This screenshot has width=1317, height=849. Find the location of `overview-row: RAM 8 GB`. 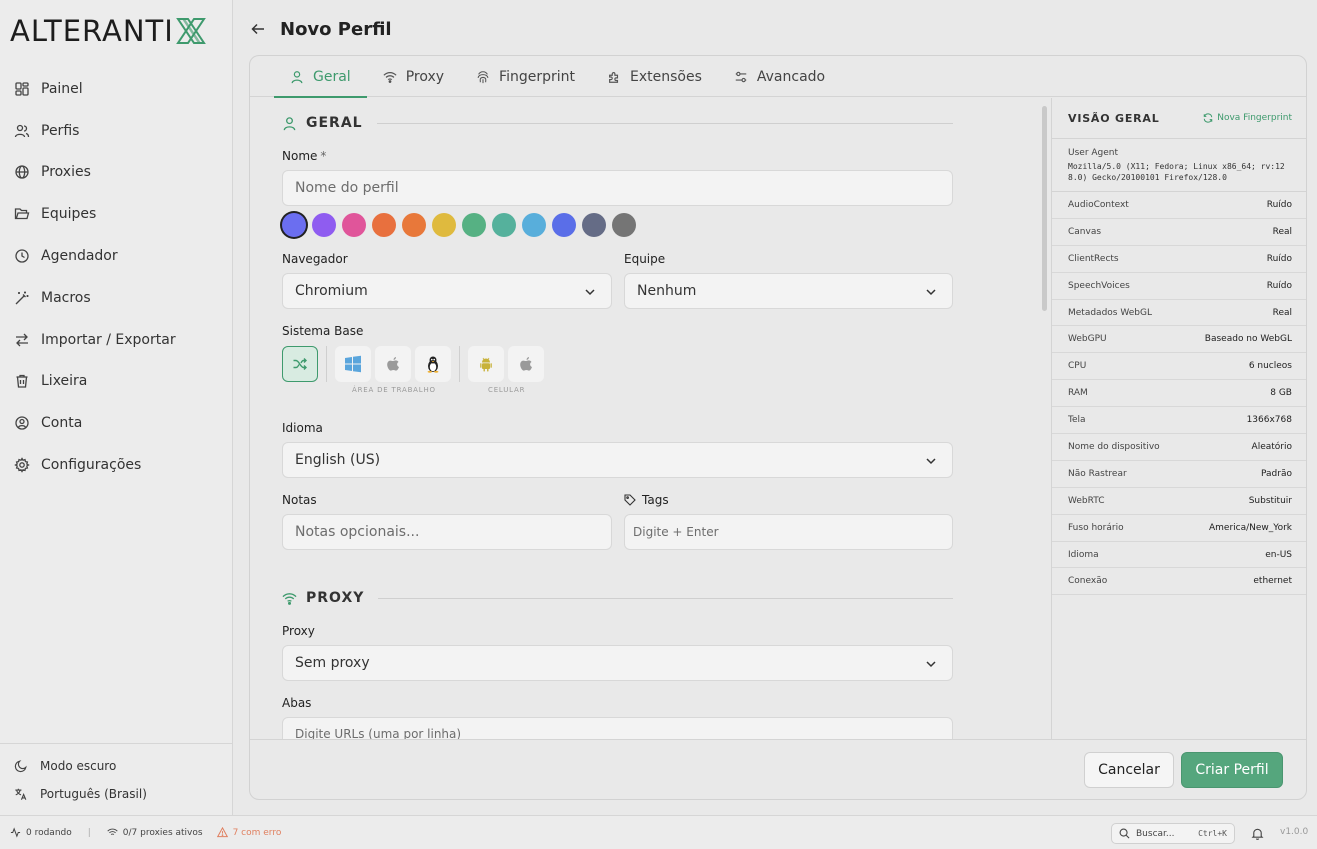

overview-row: RAM 8 GB is located at coordinates (1179, 394).